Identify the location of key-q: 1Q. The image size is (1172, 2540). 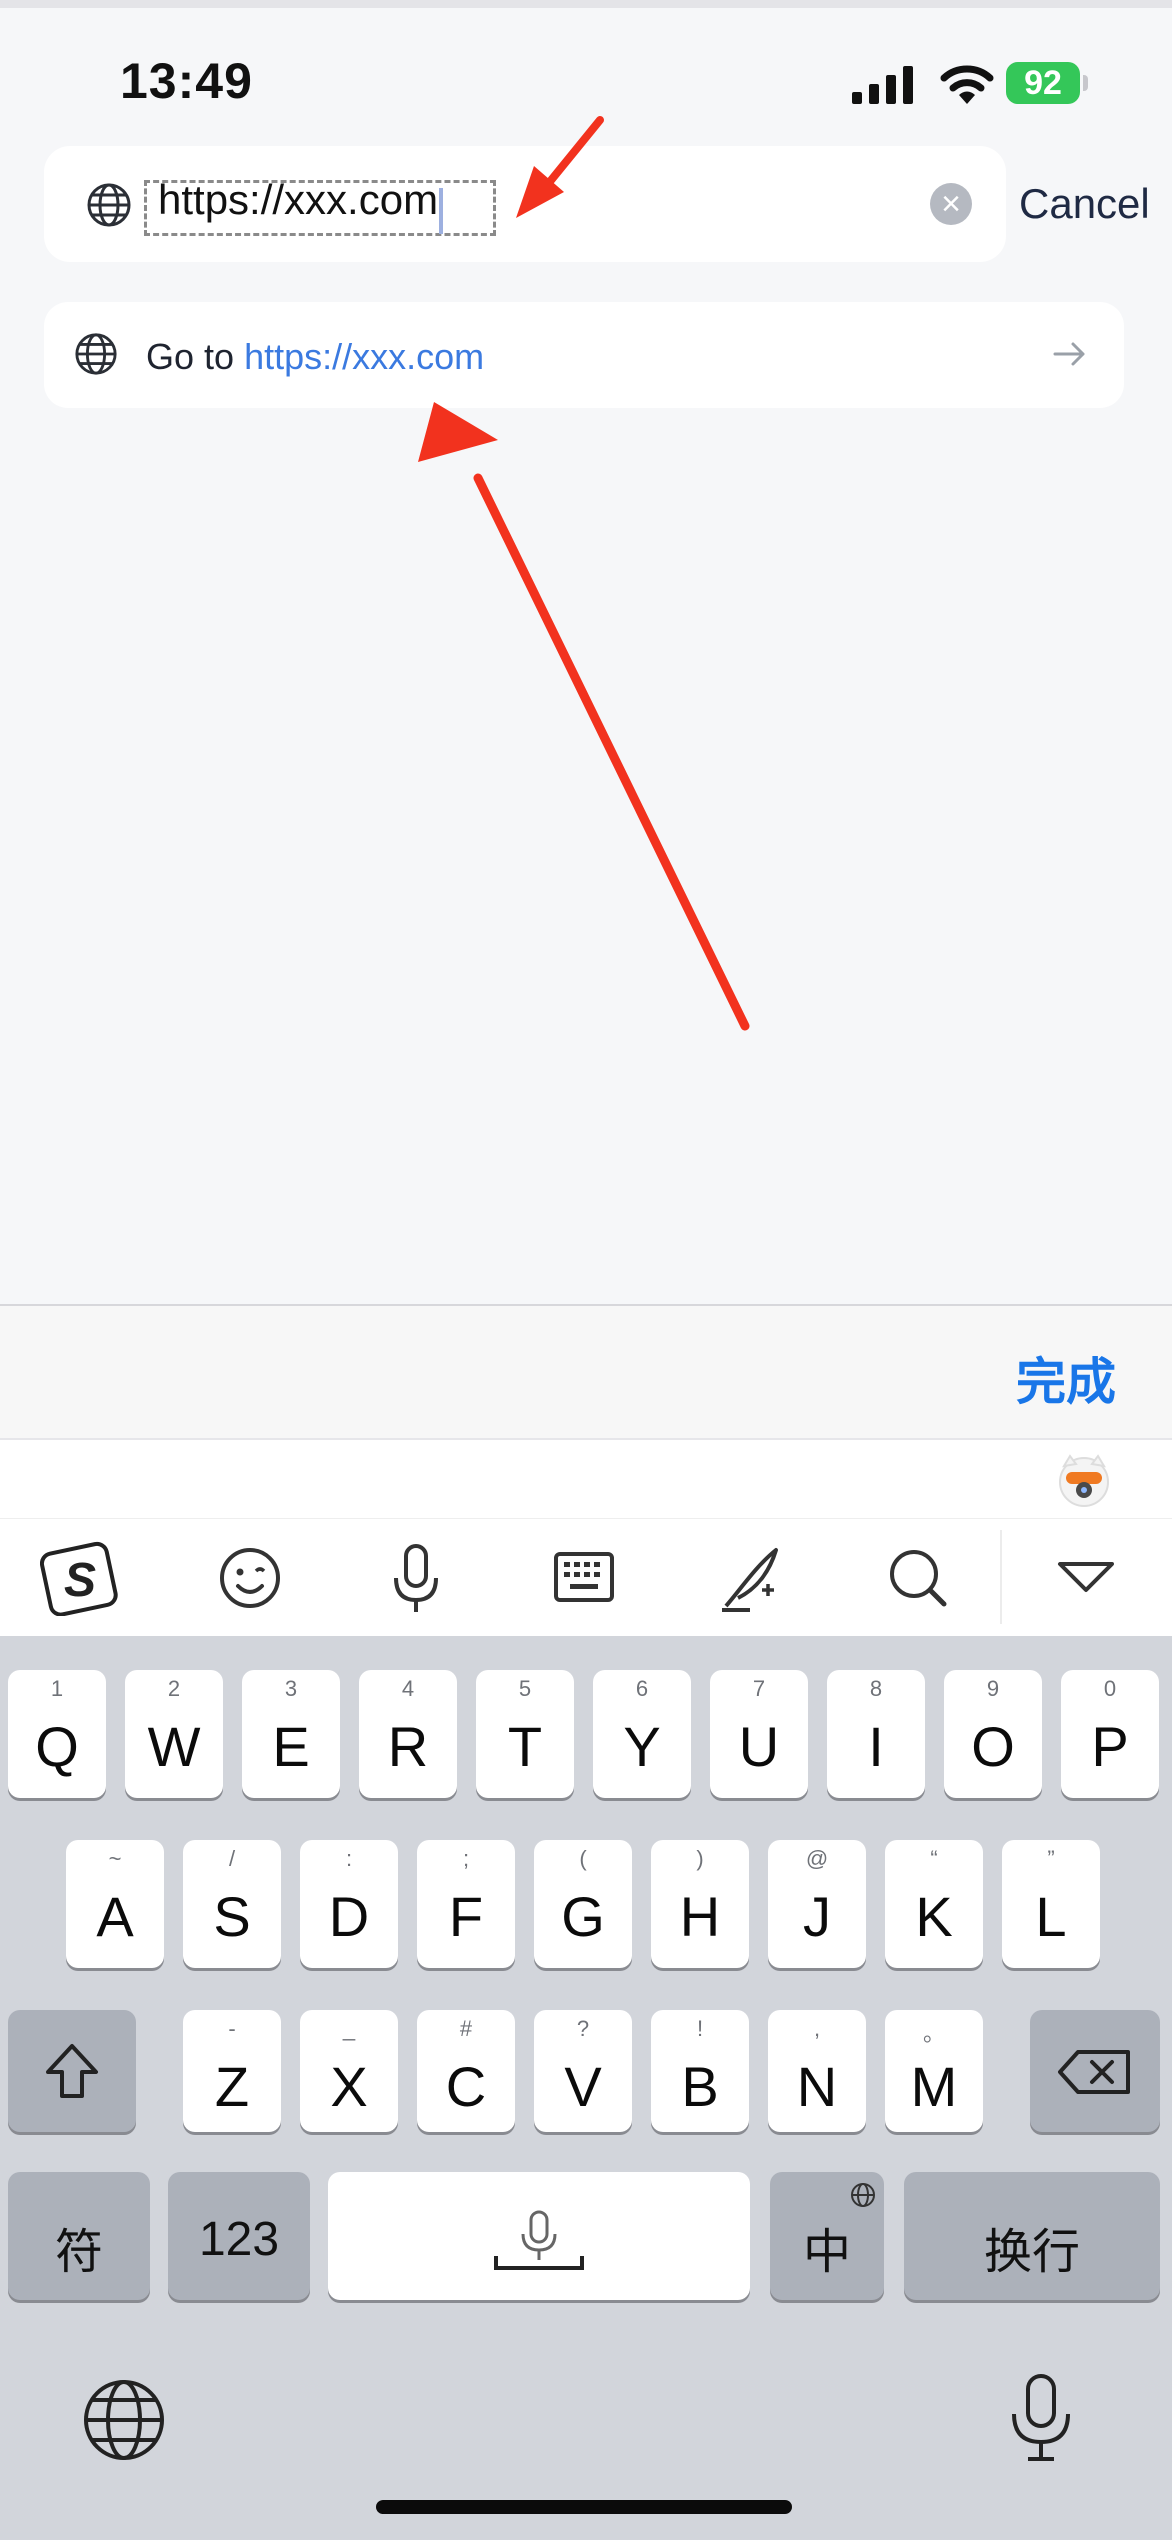
(57, 1734).